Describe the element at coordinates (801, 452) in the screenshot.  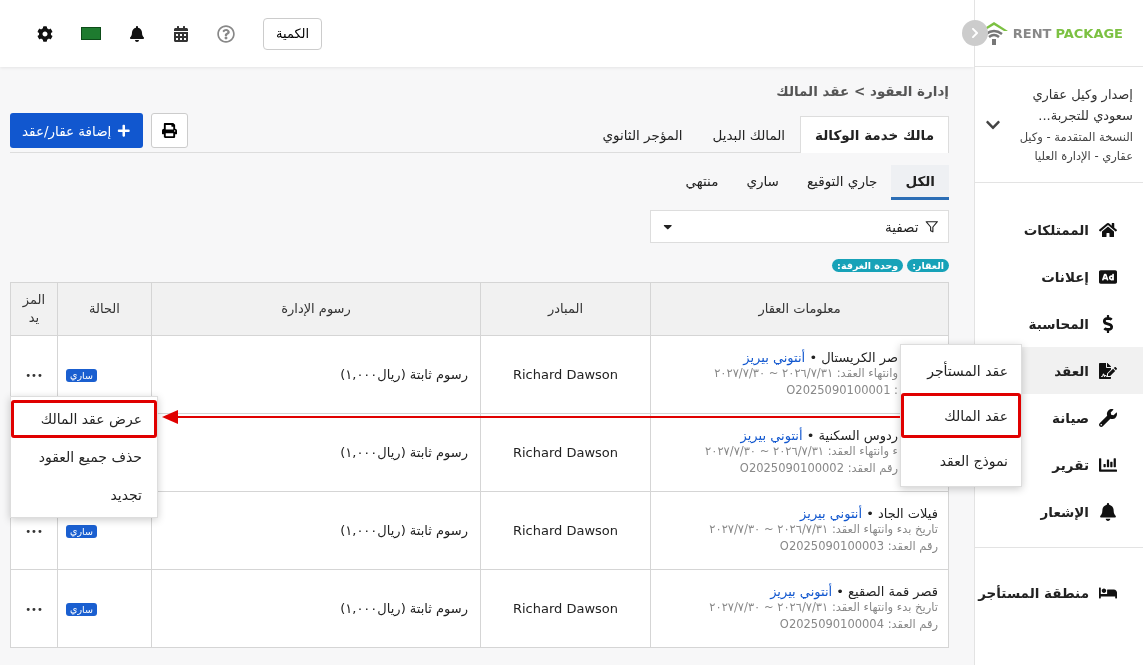
I see `contract-dates: ء وانتهاء العقد: ٢٠٢٦/٧/٣١ ~ ٢٠٢٧/٧/٣٠` at that location.